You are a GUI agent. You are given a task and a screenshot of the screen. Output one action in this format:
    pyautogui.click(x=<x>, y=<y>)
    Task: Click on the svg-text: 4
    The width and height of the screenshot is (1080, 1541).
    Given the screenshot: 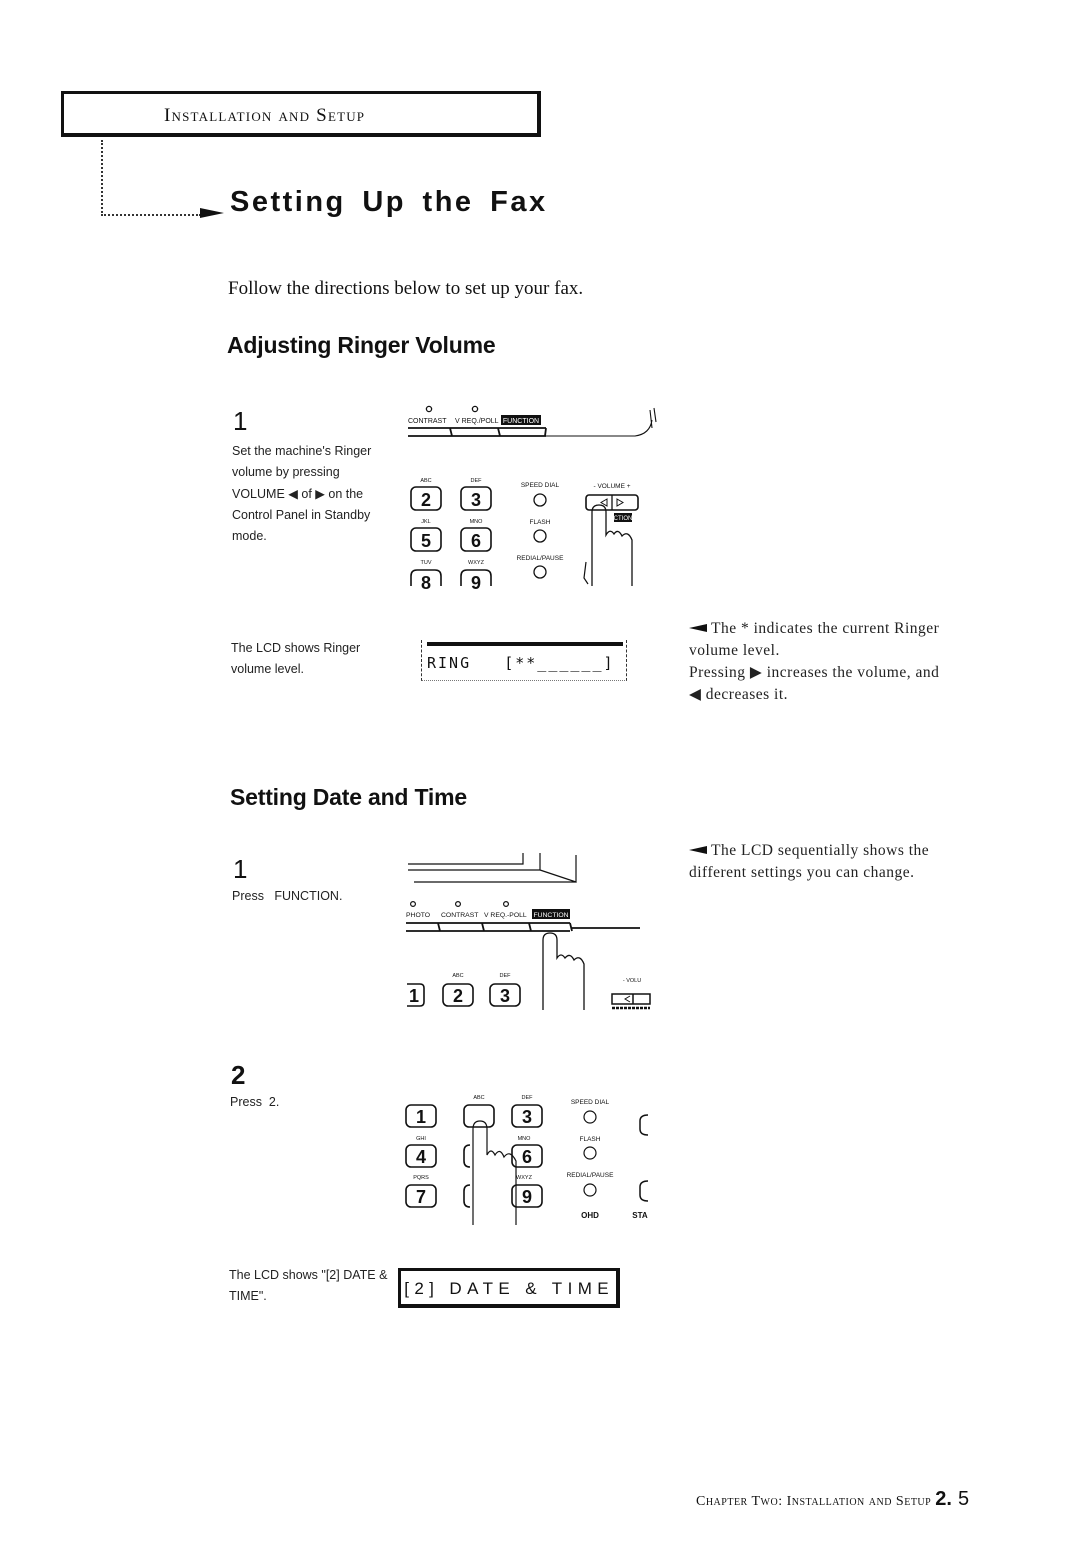 What is the action you would take?
    pyautogui.click(x=421, y=1157)
    